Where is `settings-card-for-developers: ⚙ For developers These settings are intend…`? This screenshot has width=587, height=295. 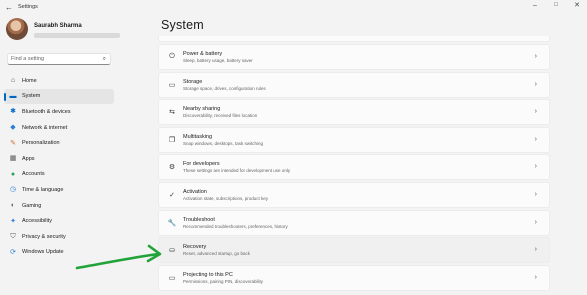 settings-card-for-developers: ⚙ For developers These settings are intend… is located at coordinates (354, 167).